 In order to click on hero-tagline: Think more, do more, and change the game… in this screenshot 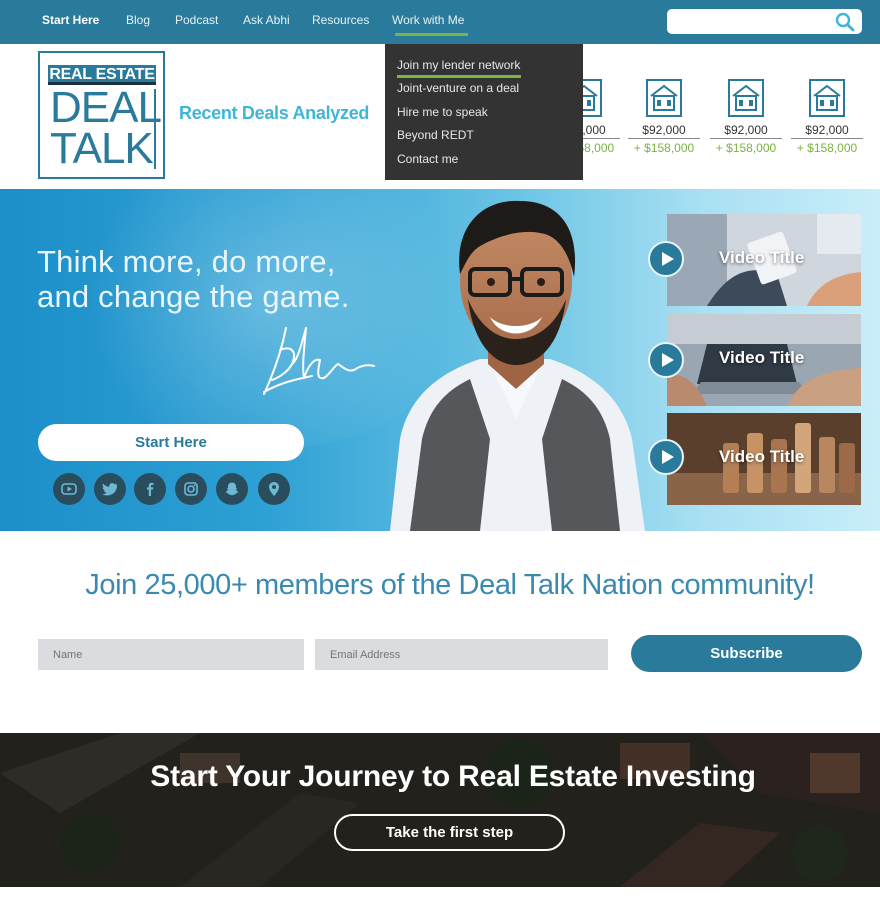, I will do `click(193, 279)`.